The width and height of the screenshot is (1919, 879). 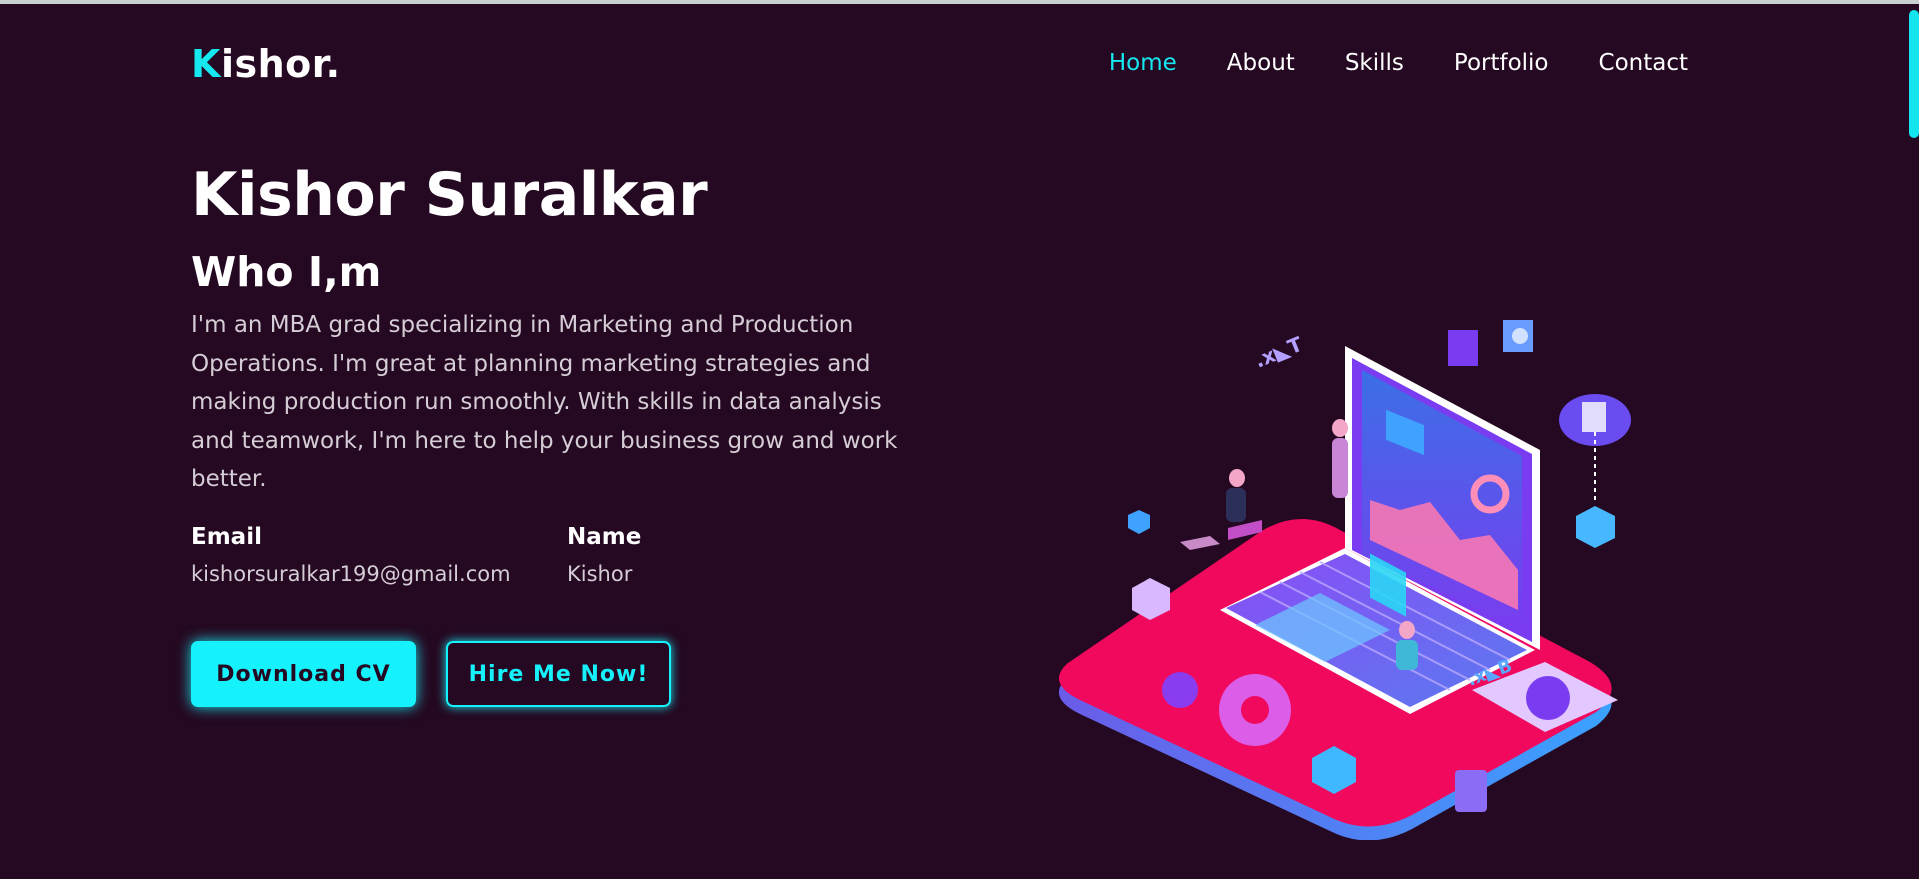 I want to click on nav-contact: Contact, so click(x=1643, y=63).